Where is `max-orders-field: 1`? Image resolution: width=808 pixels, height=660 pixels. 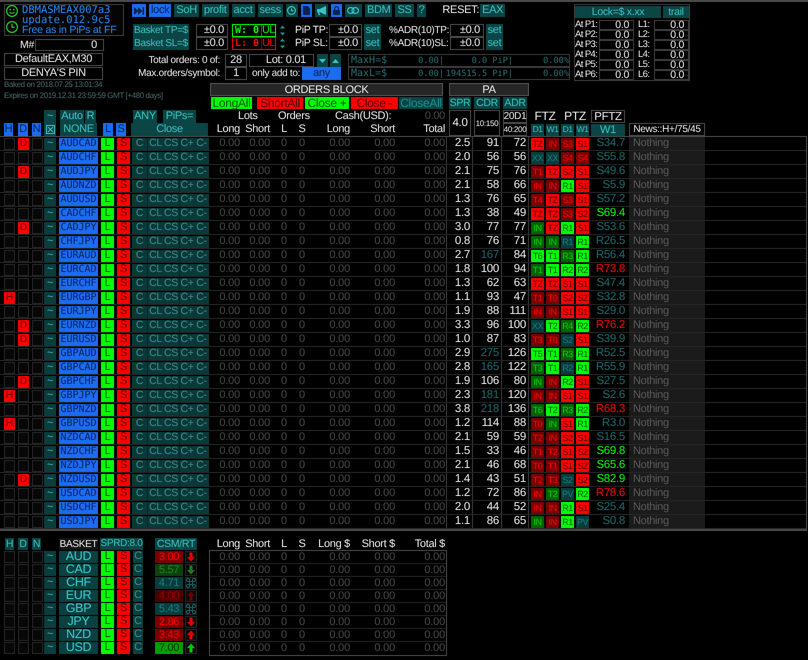
max-orders-field: 1 is located at coordinates (236, 73).